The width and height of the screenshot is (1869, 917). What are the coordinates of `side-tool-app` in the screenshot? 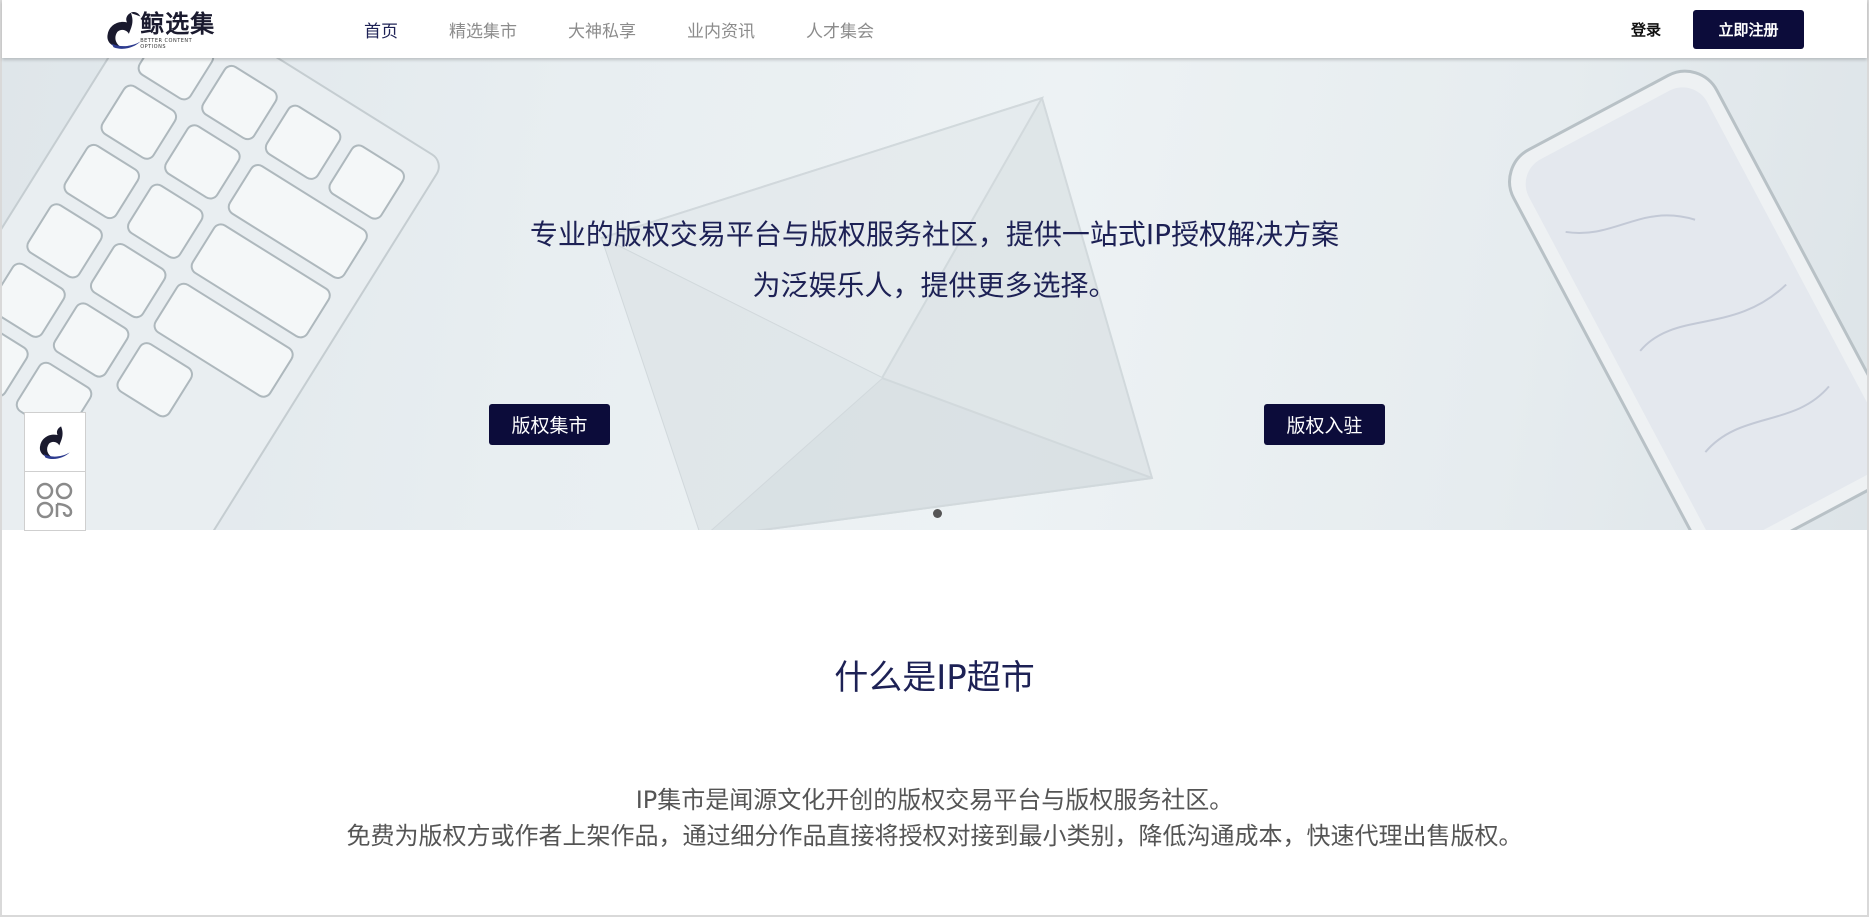 It's located at (55, 500).